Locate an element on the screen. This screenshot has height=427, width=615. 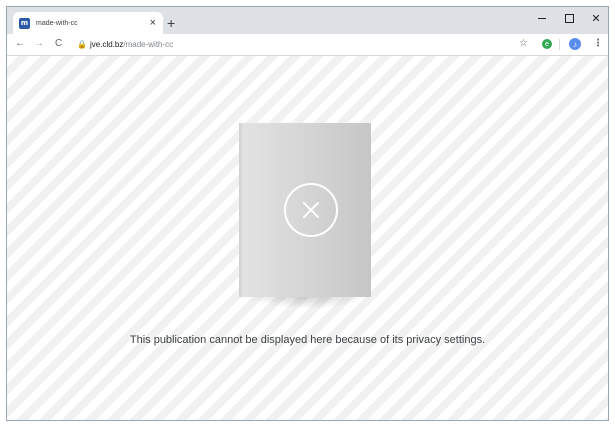
bookmark-star-icon: ☆ is located at coordinates (523, 44).